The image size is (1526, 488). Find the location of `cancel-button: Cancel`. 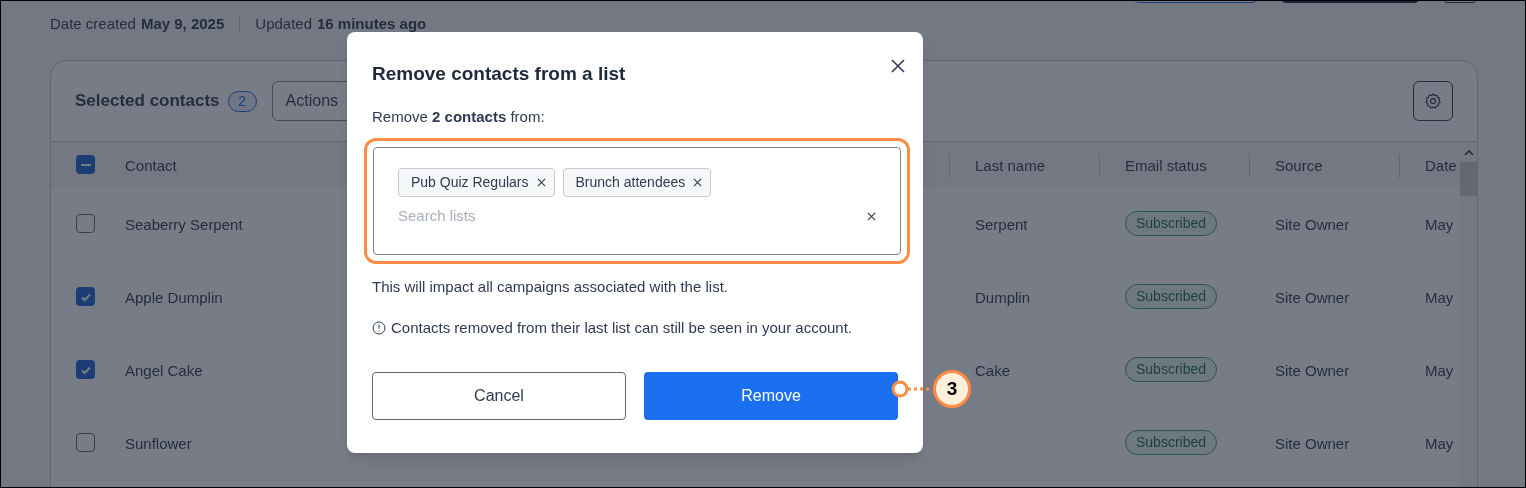

cancel-button: Cancel is located at coordinates (499, 396).